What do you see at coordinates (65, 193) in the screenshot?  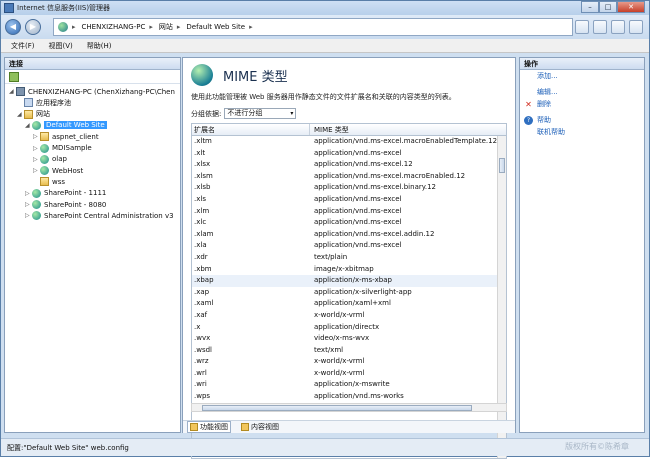 I see `tree-node: ▷ SharePoint - 1111` at bounding box center [65, 193].